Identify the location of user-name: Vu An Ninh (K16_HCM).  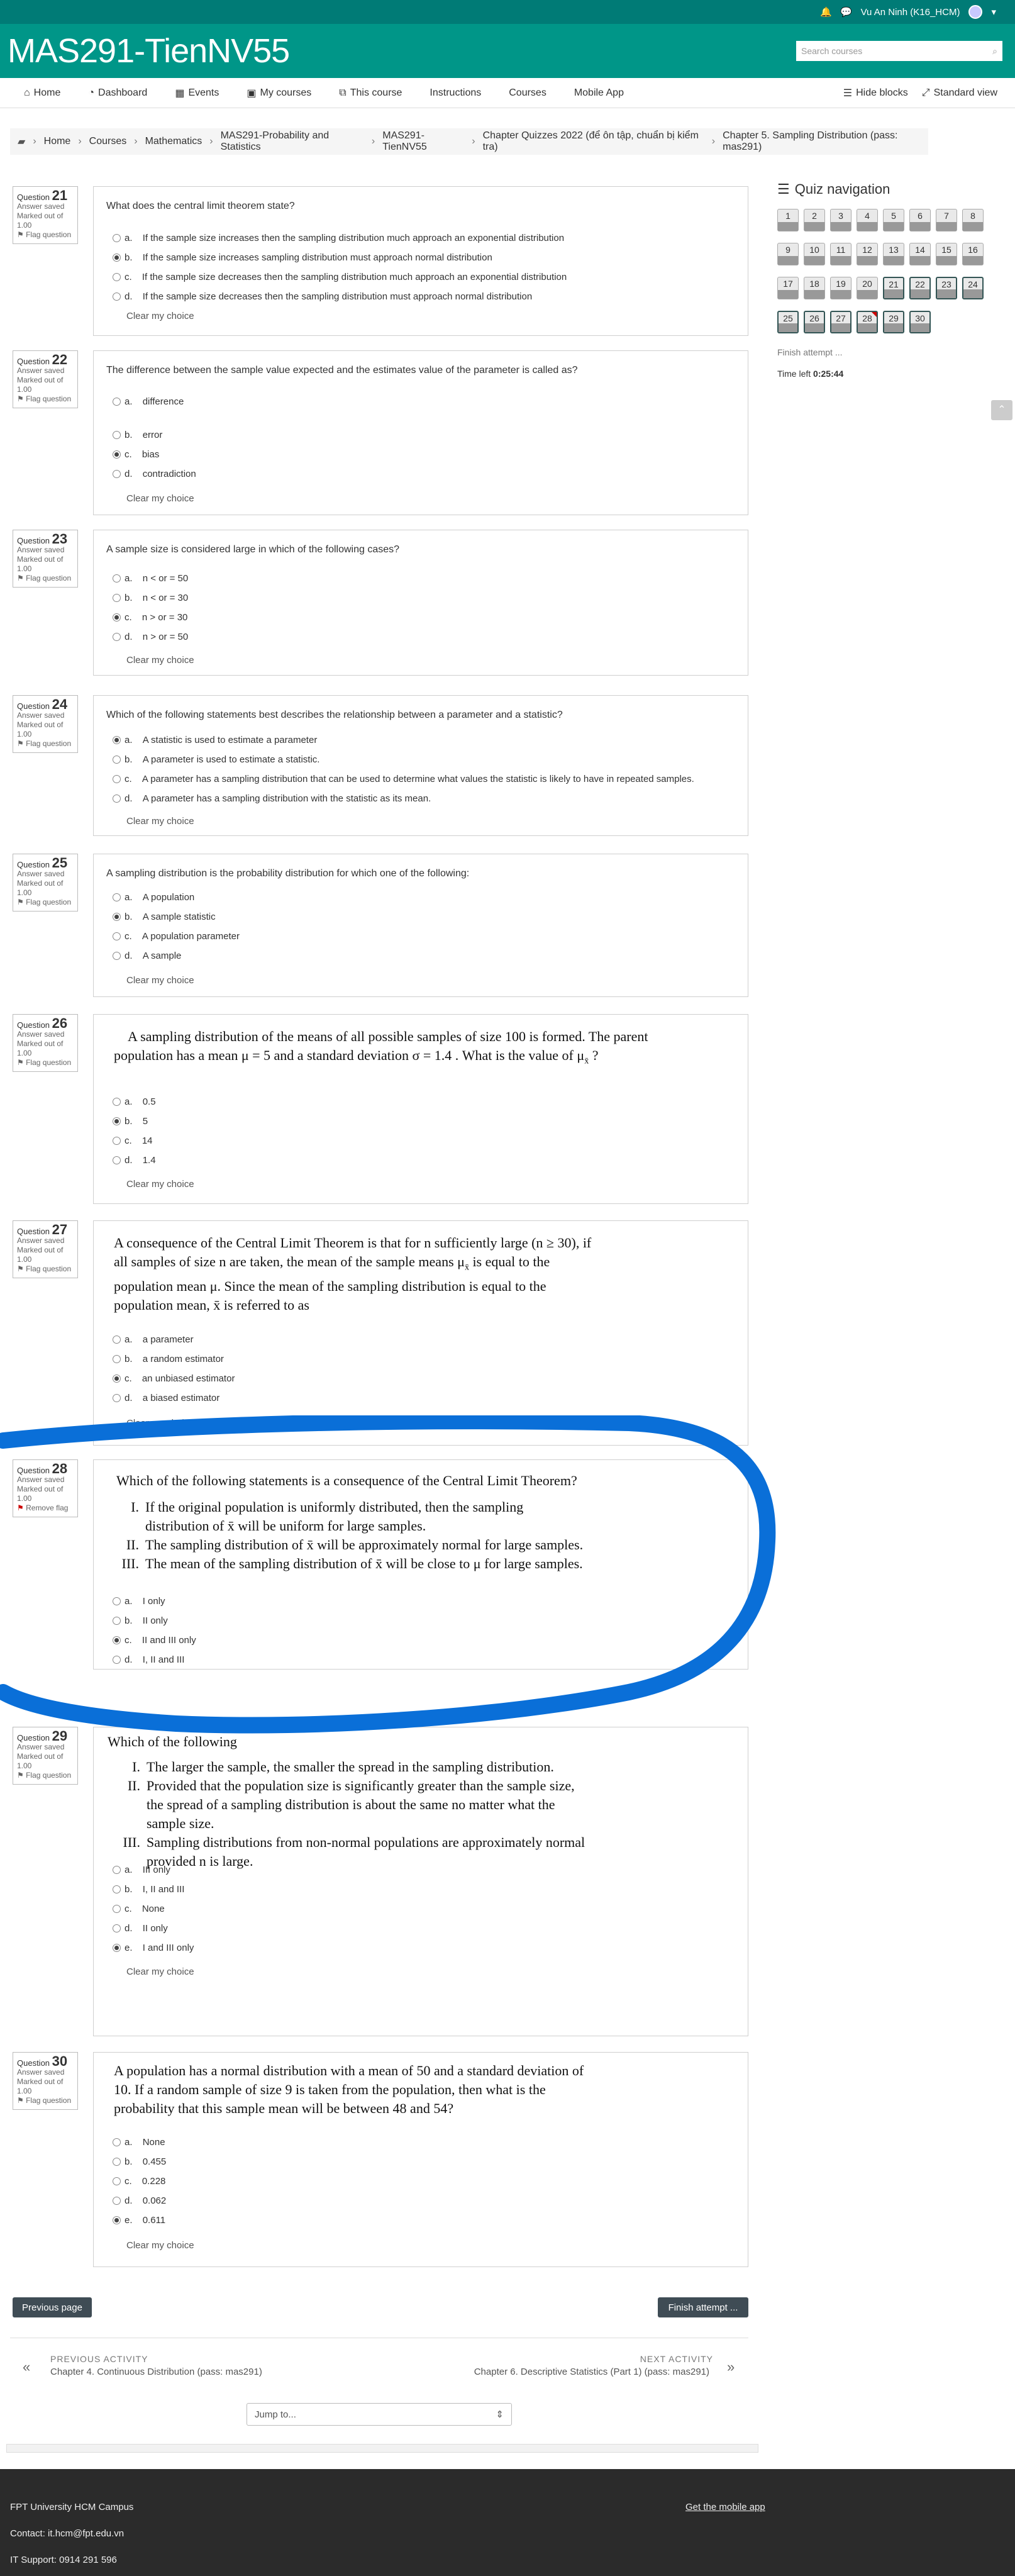
(911, 12).